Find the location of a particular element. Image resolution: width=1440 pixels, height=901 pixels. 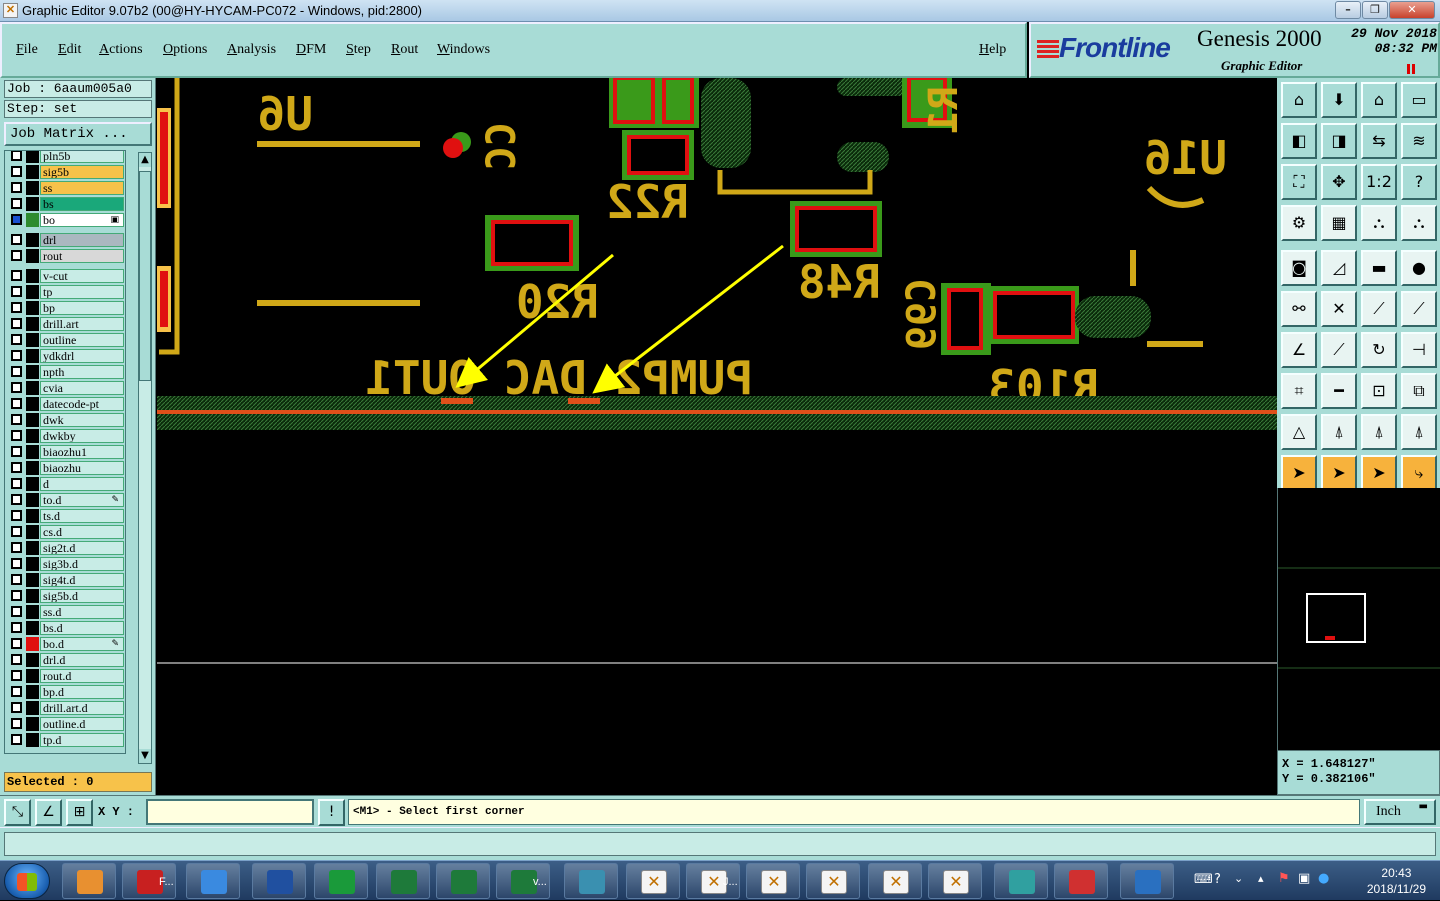

layer-row: tp is located at coordinates (65, 292).